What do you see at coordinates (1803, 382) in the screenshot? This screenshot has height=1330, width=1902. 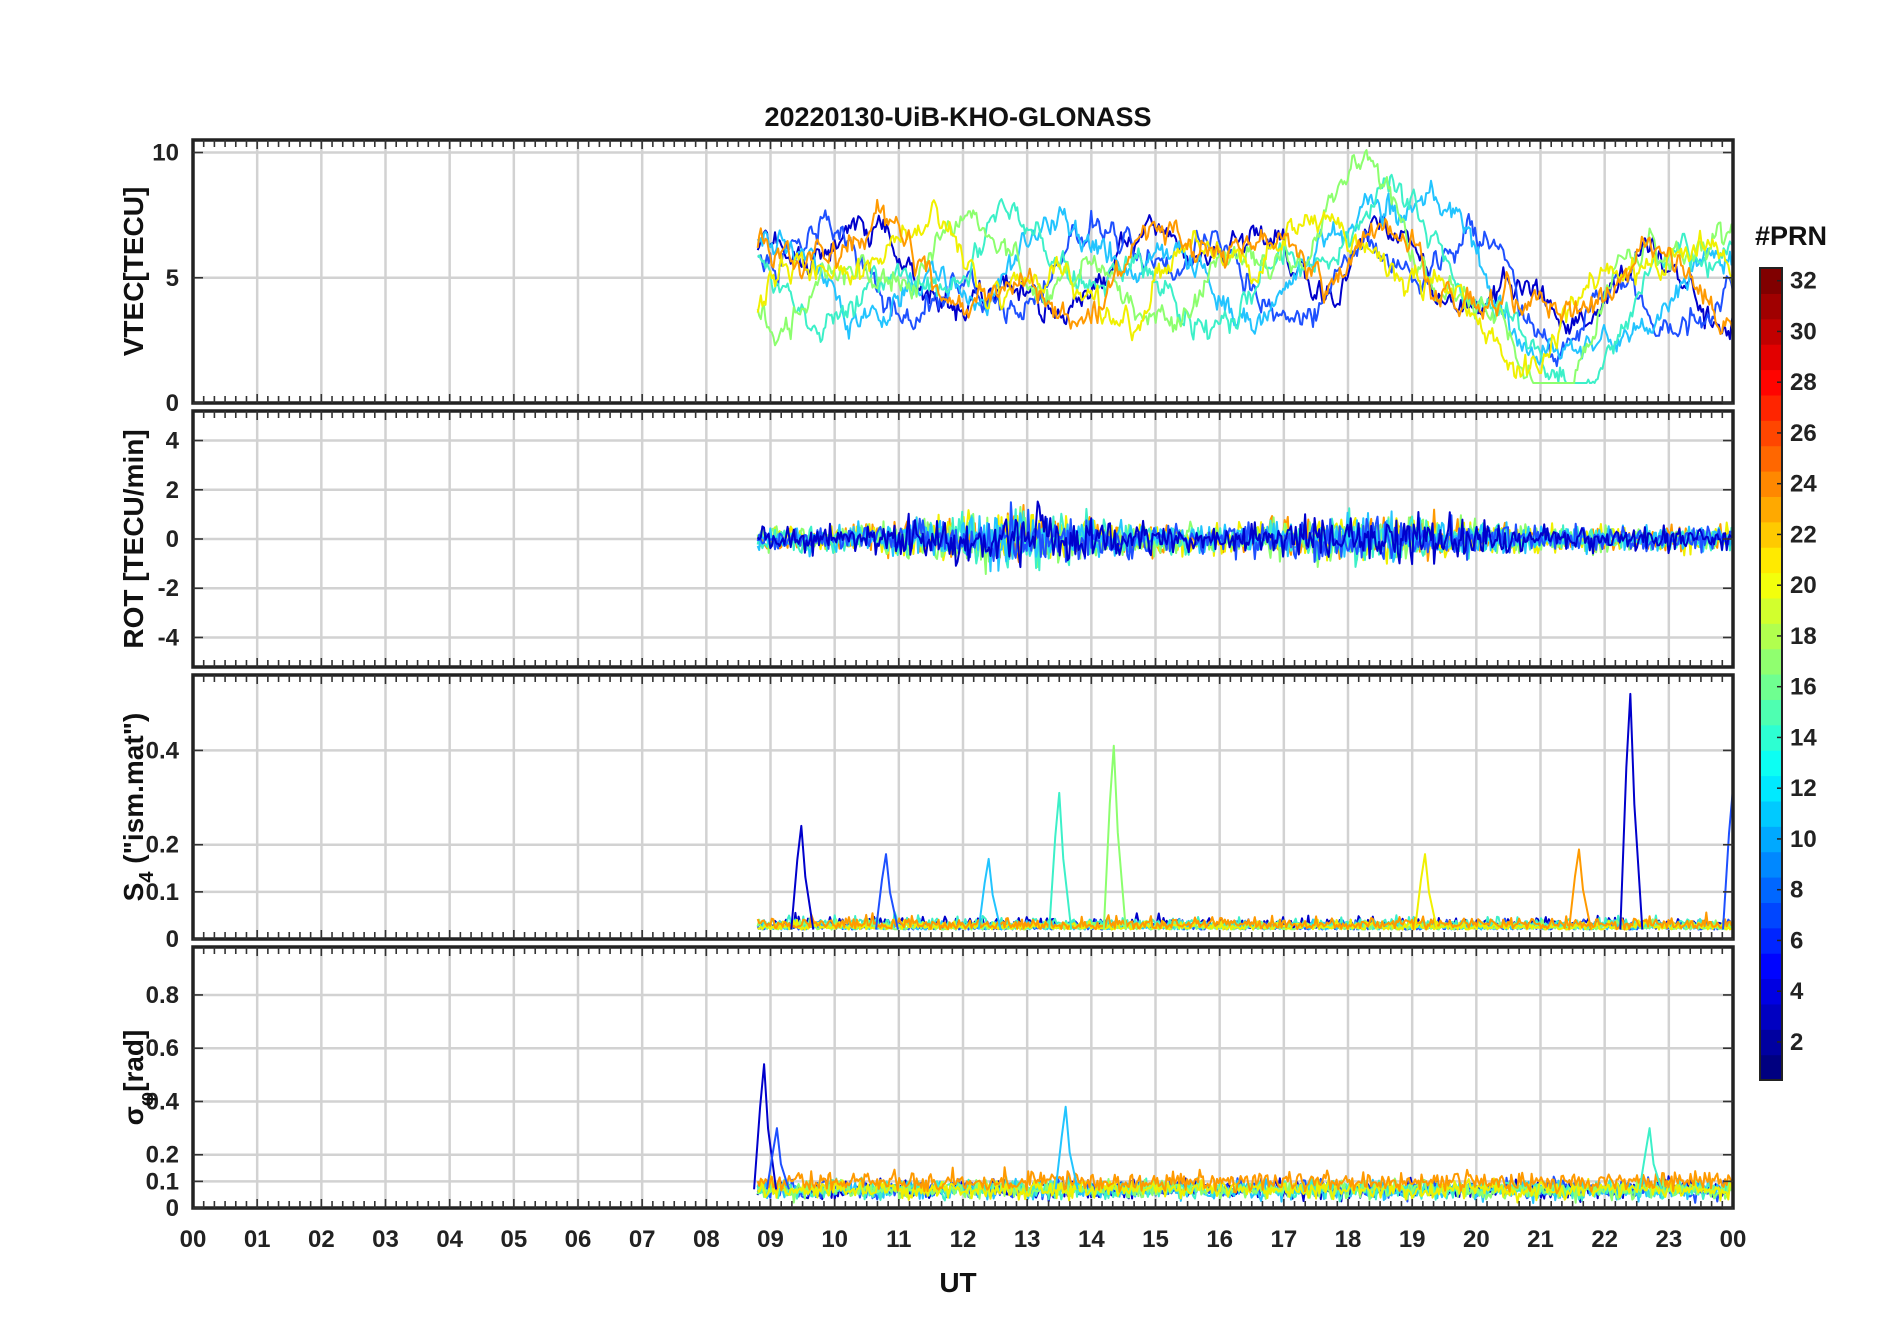 I see `colorbar-tick-label: 28` at bounding box center [1803, 382].